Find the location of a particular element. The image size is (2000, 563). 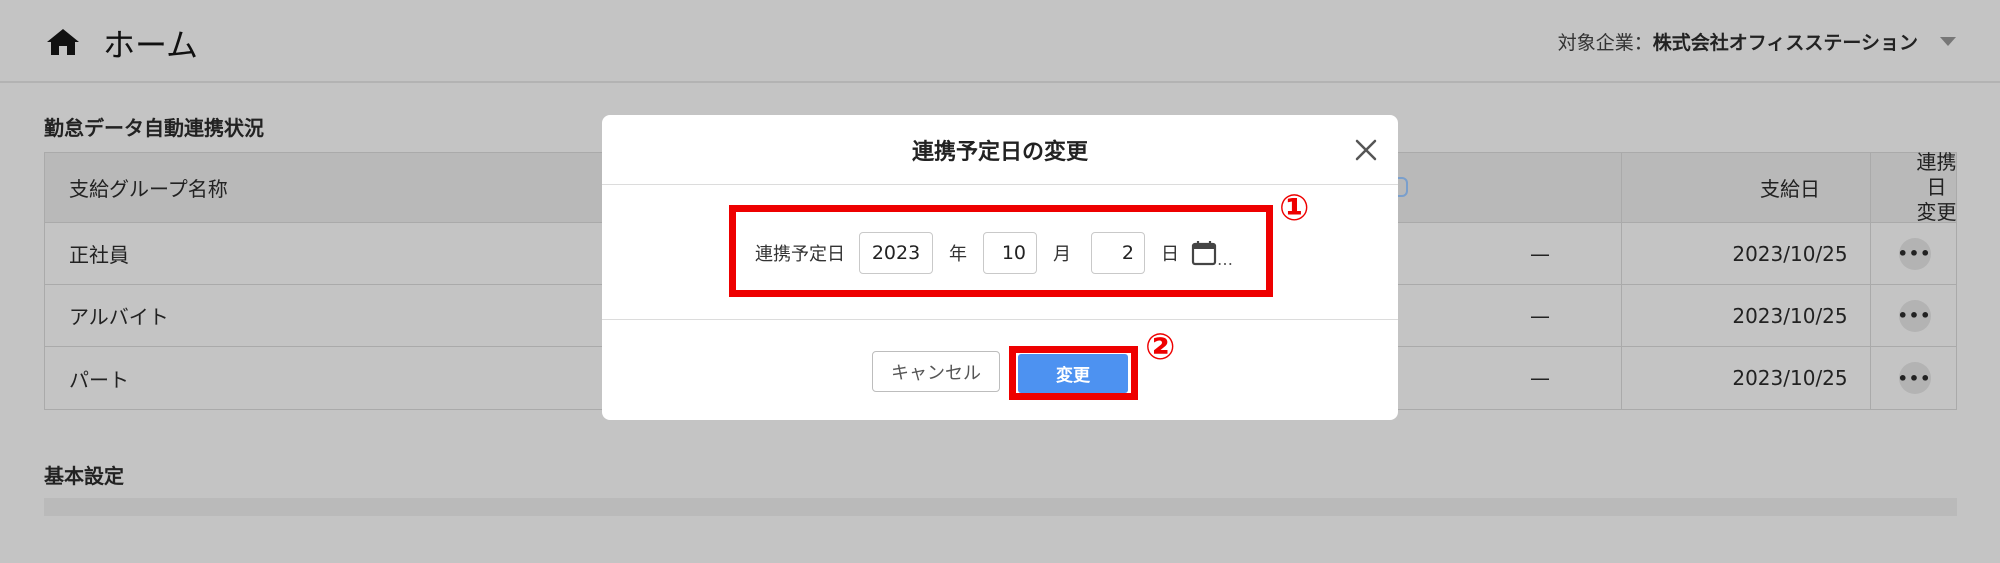

header-change: 連携日 変更 is located at coordinates (1936, 187).